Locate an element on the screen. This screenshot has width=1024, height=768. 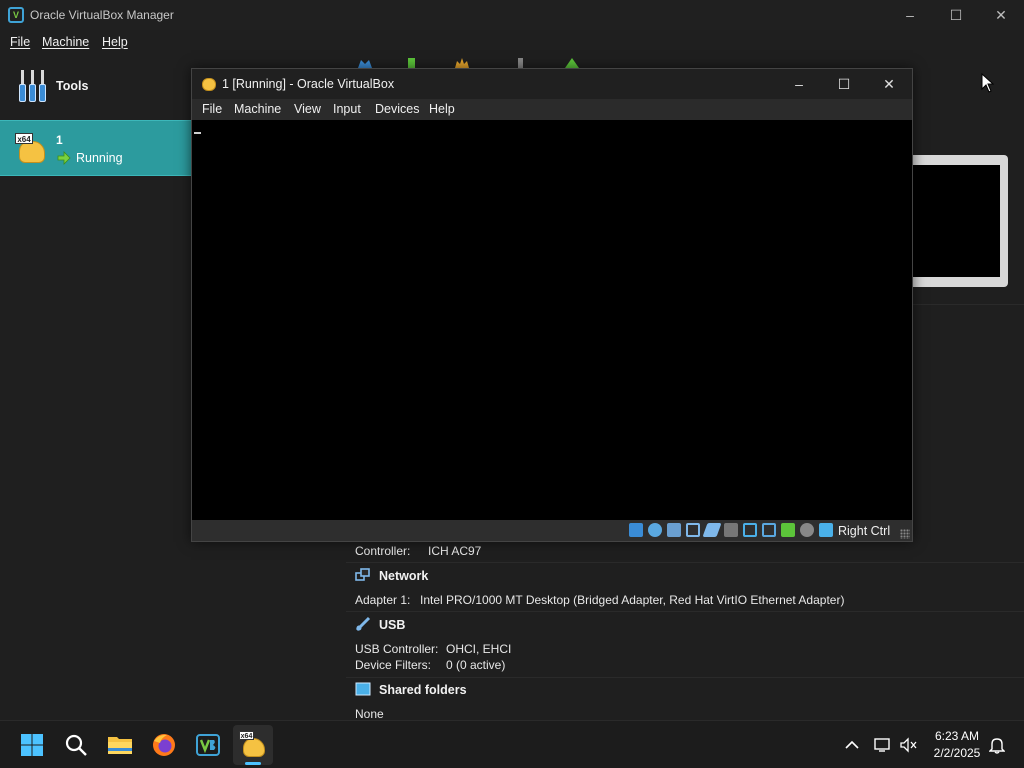
active-app-indicator is located at coordinates (253, 763).